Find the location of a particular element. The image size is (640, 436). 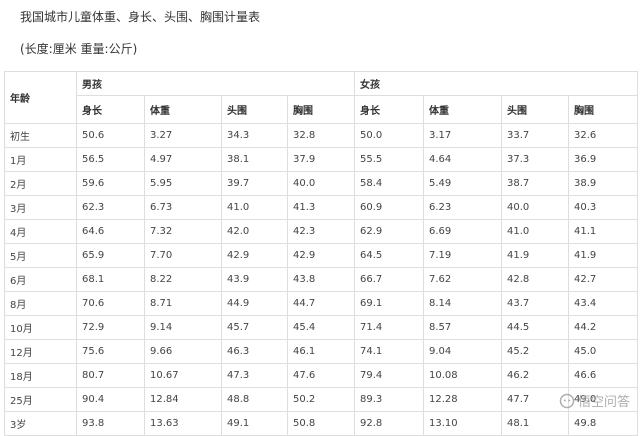

value-cell: 10.08 is located at coordinates (462, 375).